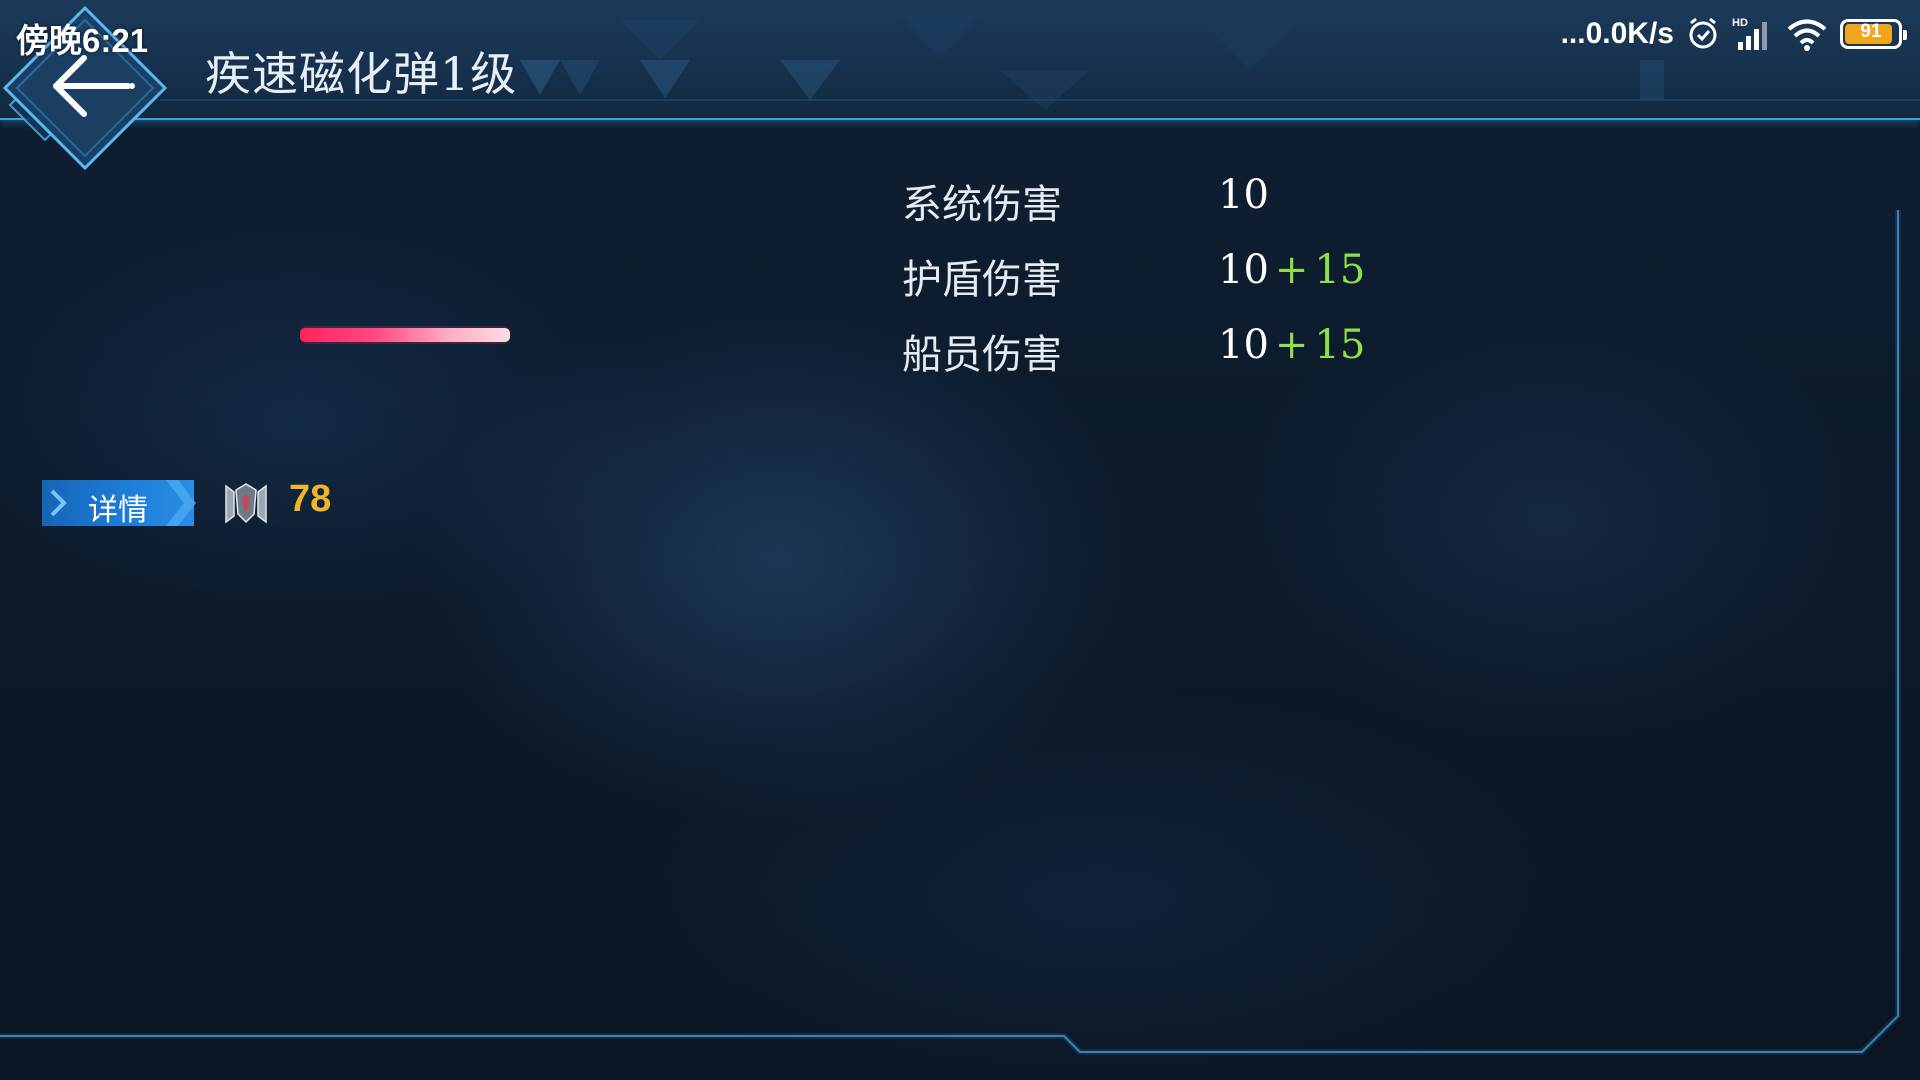  I want to click on status-bar-right: ...0.0K/s HD 91, so click(1733, 34).